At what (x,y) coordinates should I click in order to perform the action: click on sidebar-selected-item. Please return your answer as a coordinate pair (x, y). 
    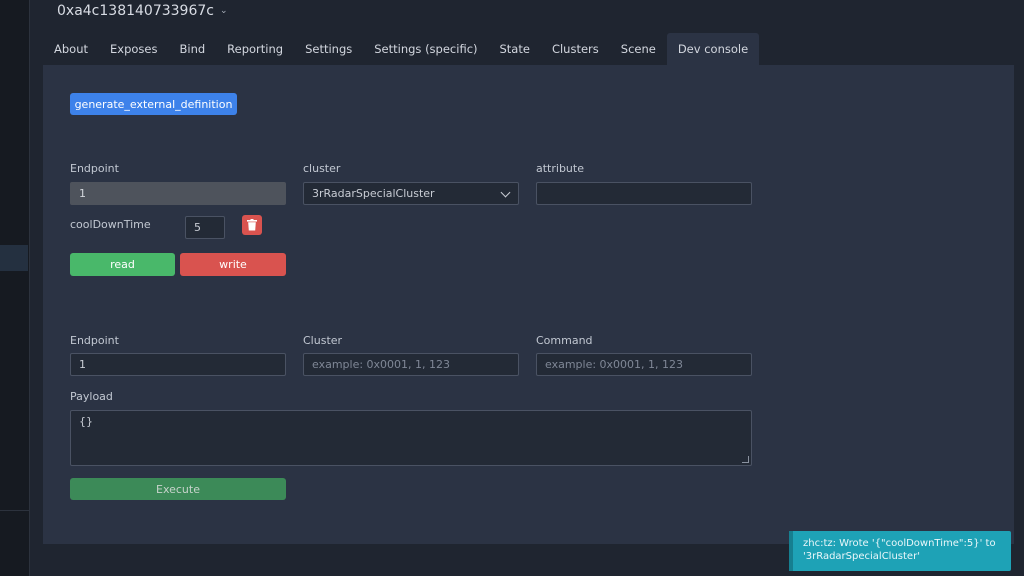
    Looking at the image, I should click on (14, 258).